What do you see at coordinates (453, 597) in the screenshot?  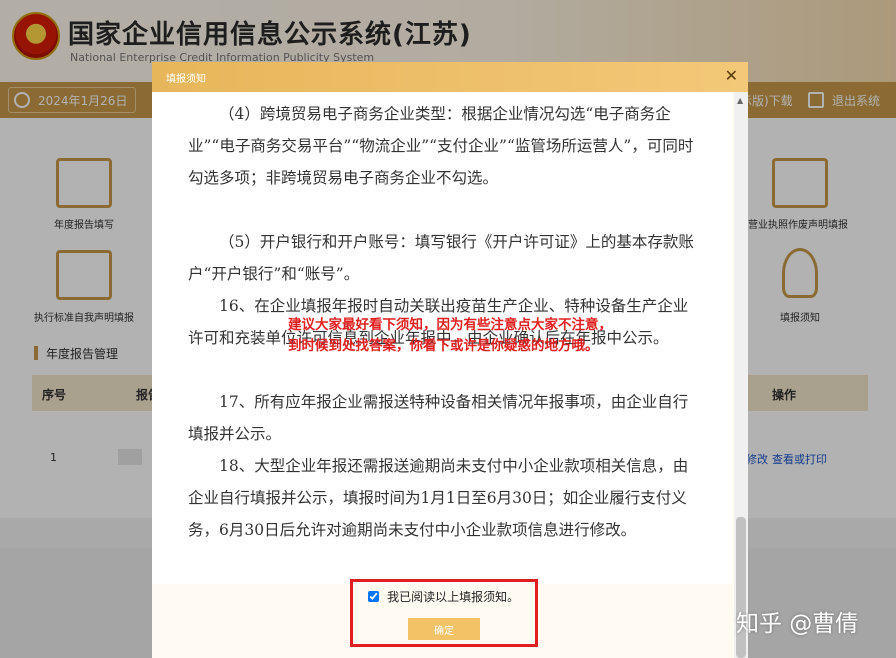 I see `agree-label: 我已阅读以上填报须知。` at bounding box center [453, 597].